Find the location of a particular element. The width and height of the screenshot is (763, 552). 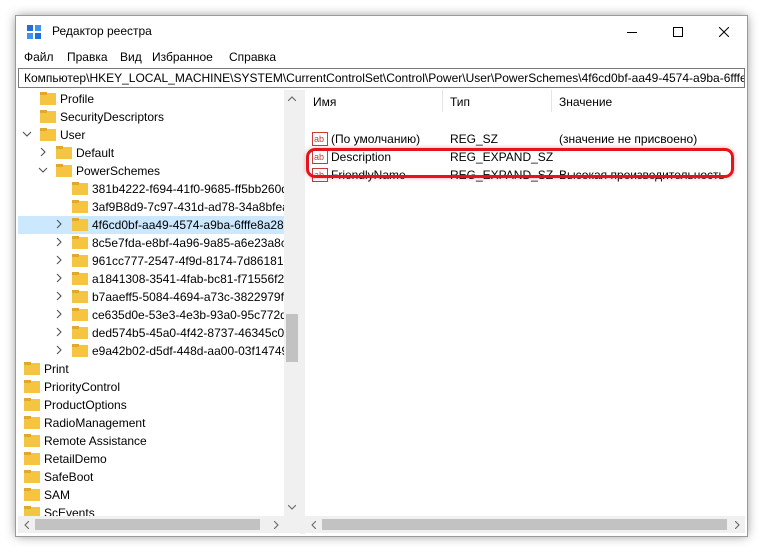

menu-file: Файл is located at coordinates (39, 57).